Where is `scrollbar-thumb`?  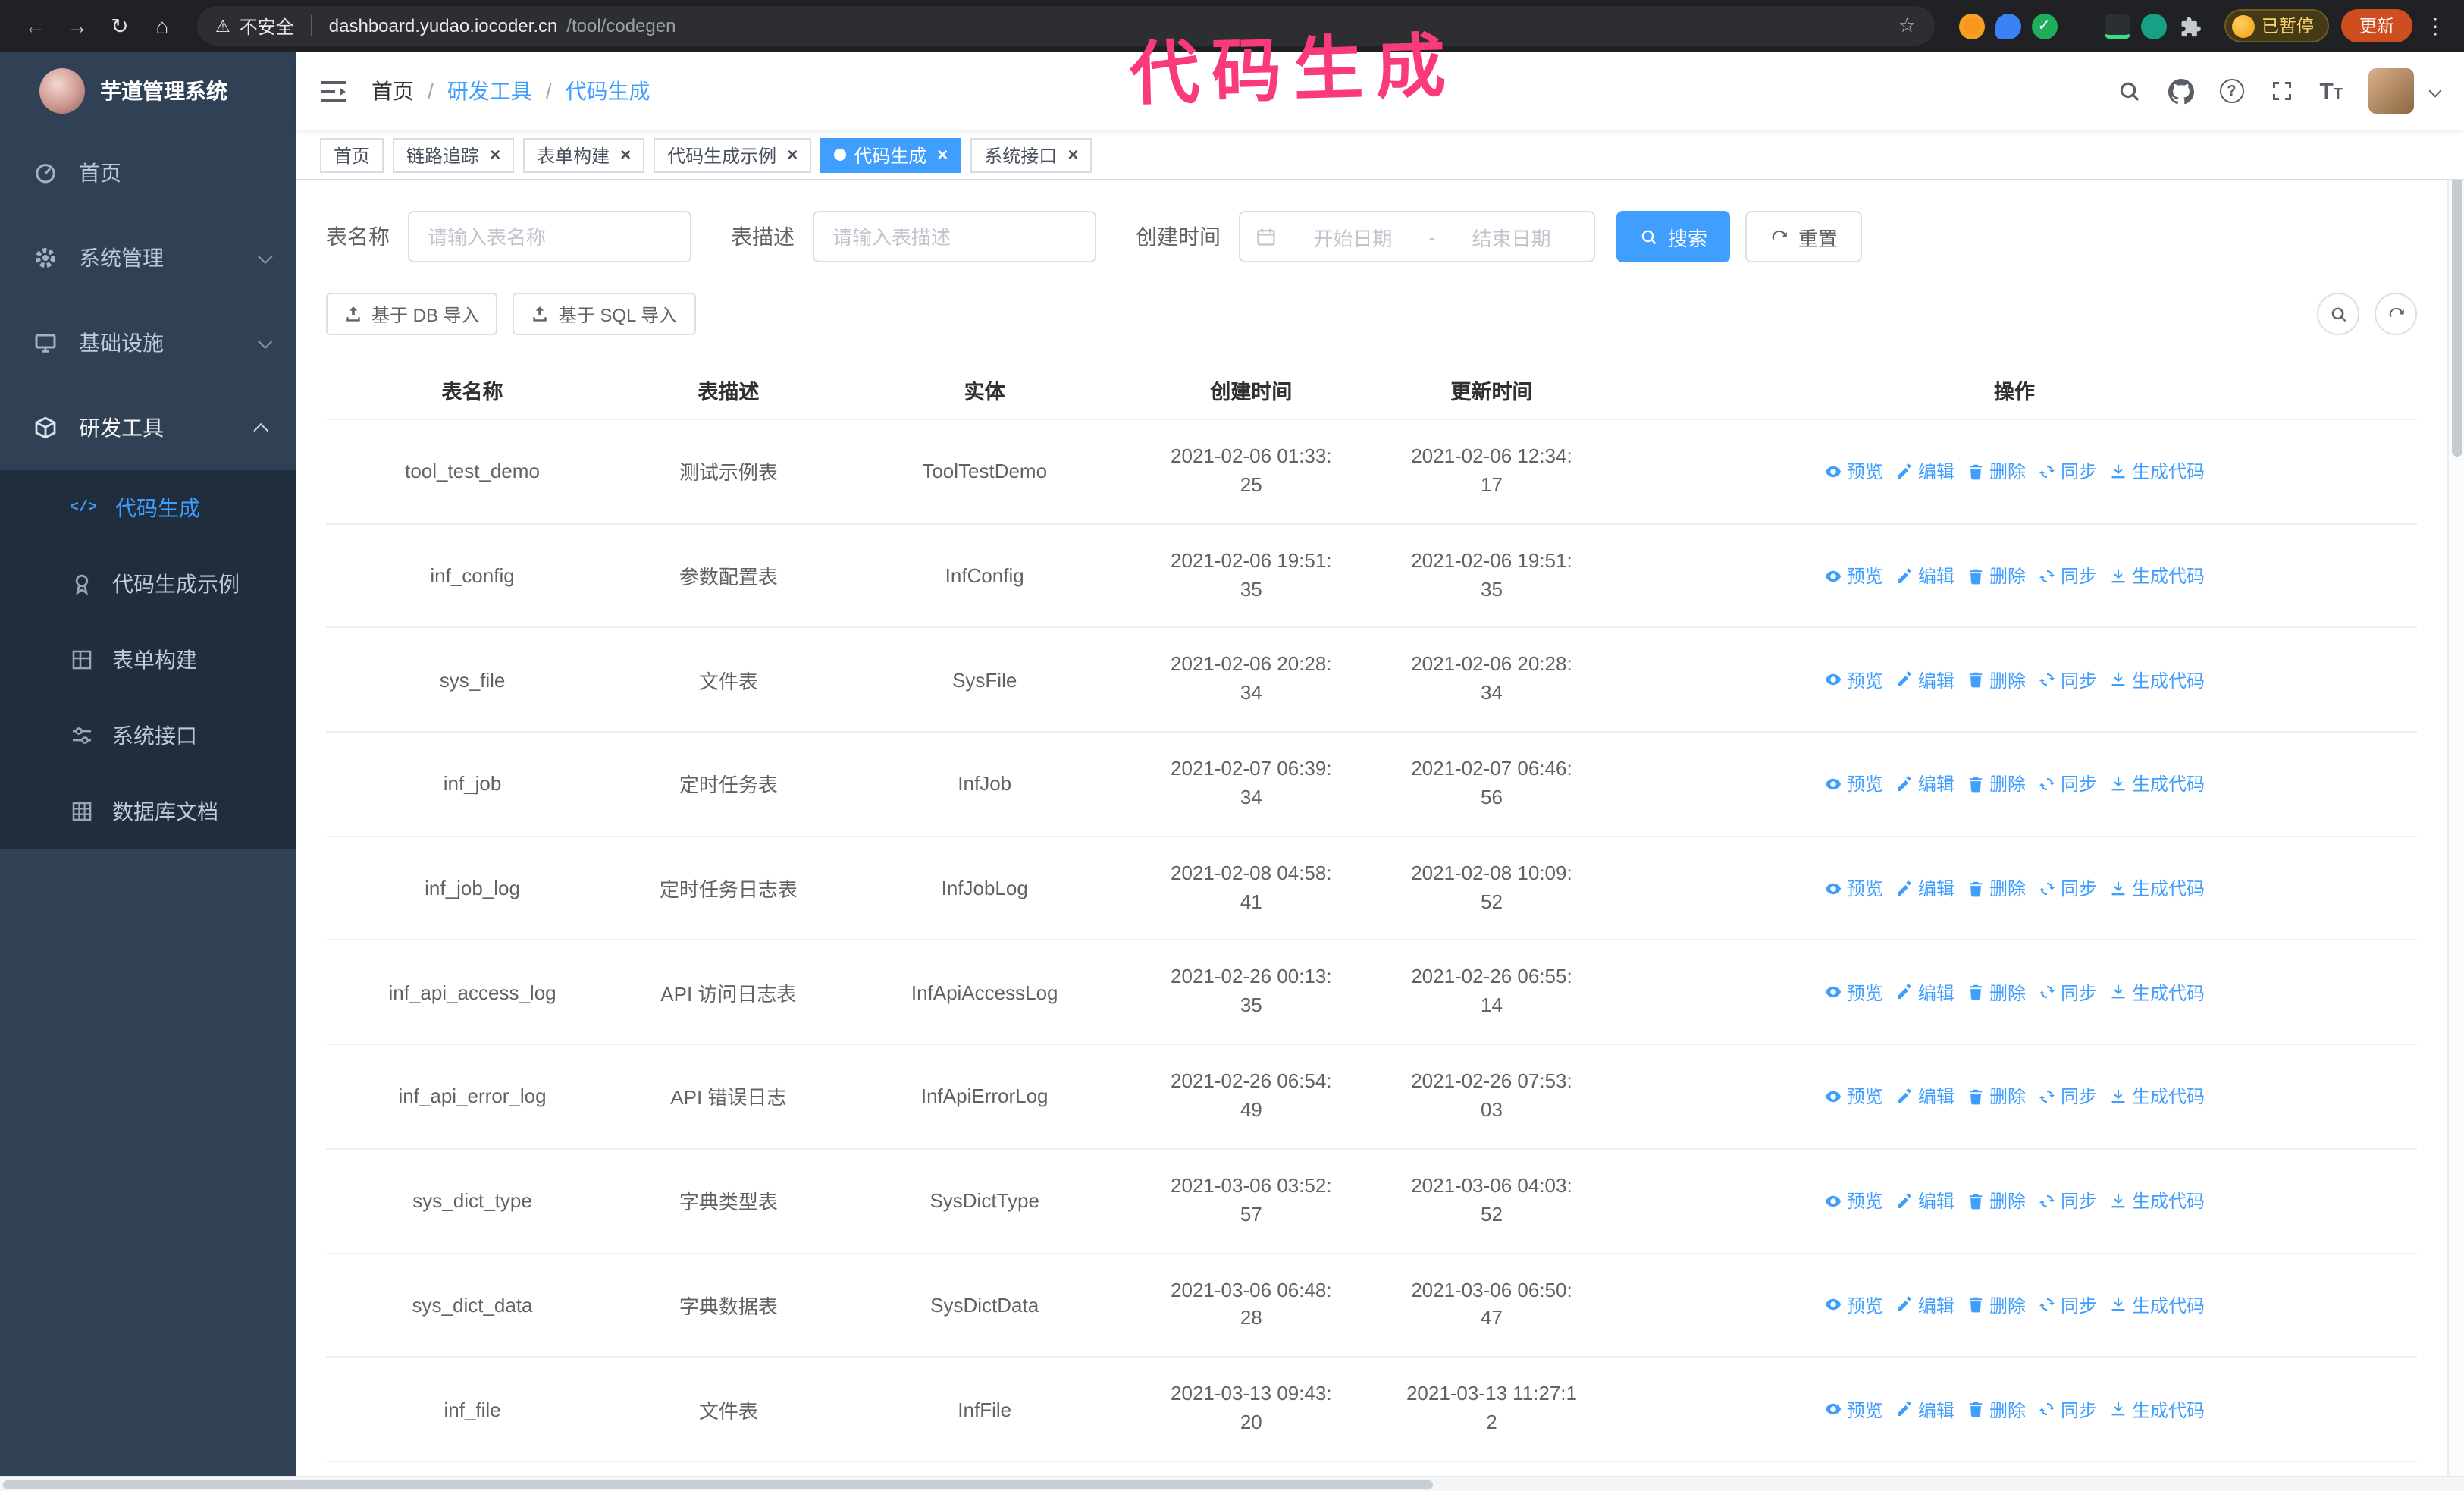
scrollbar-thumb is located at coordinates (718, 1484).